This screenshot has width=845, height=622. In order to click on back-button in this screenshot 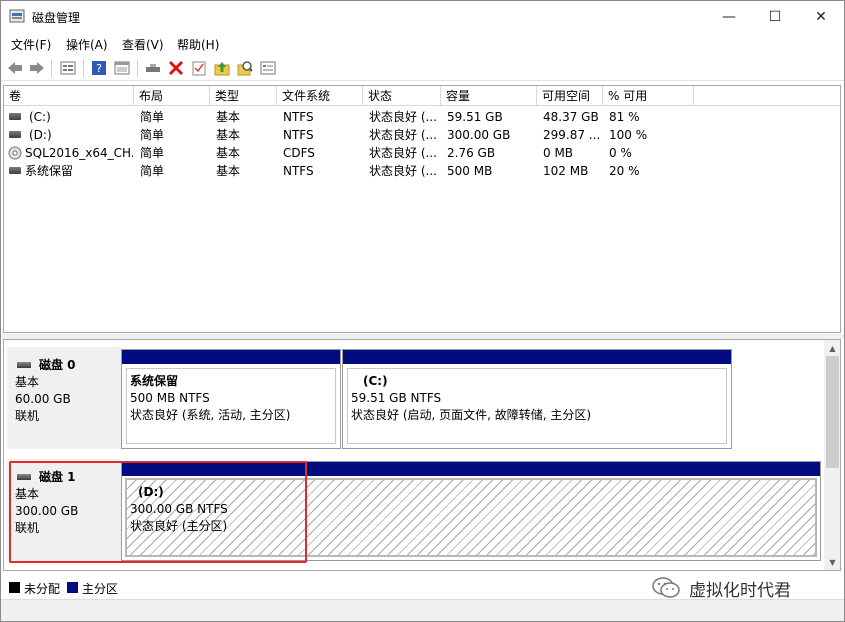, I will do `click(15, 68)`.